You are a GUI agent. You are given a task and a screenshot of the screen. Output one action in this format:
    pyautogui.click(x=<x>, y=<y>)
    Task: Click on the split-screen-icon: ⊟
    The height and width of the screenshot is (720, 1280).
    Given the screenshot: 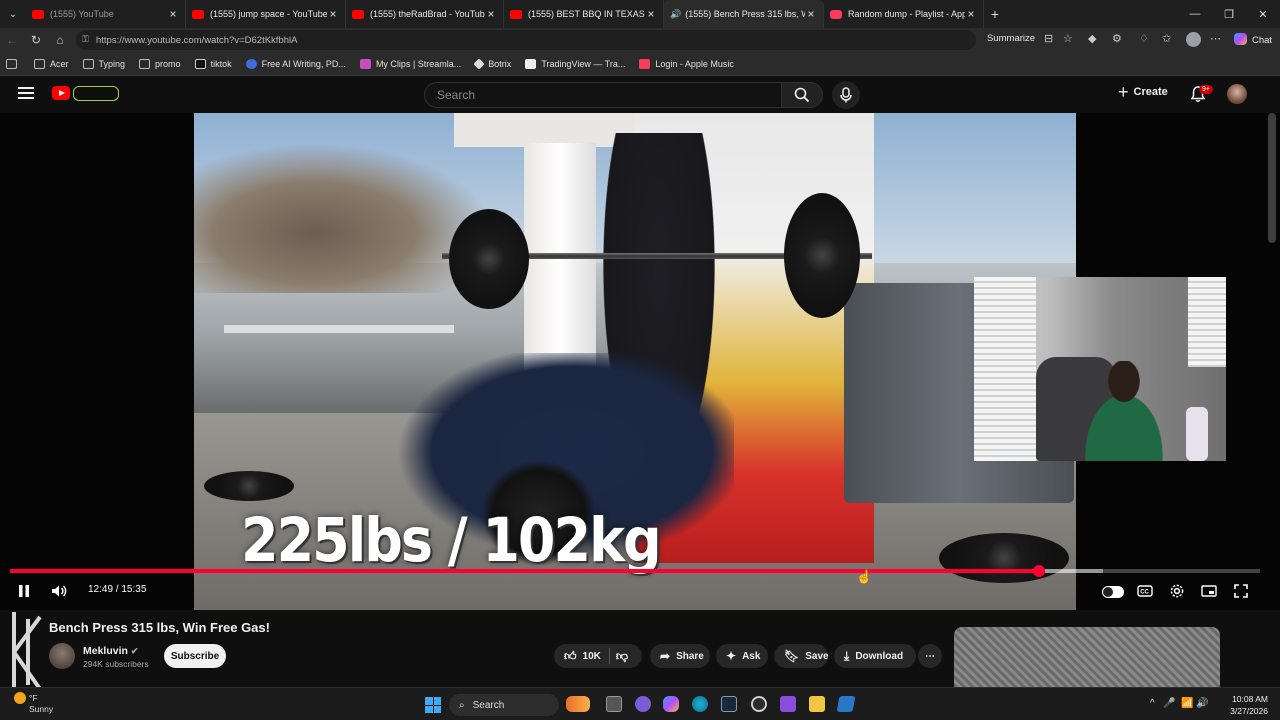 What is the action you would take?
    pyautogui.click(x=1048, y=38)
    